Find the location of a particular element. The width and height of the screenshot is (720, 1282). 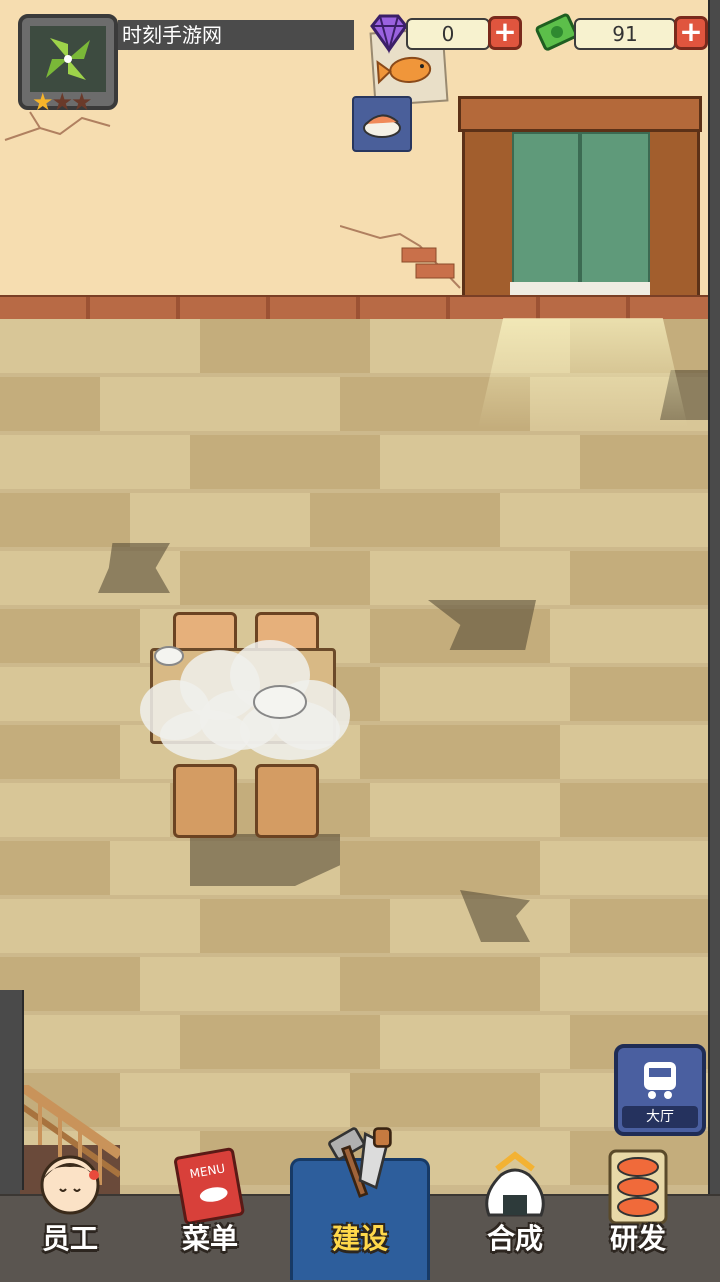

nav-staff: 员工 is located at coordinates (70, 1210).